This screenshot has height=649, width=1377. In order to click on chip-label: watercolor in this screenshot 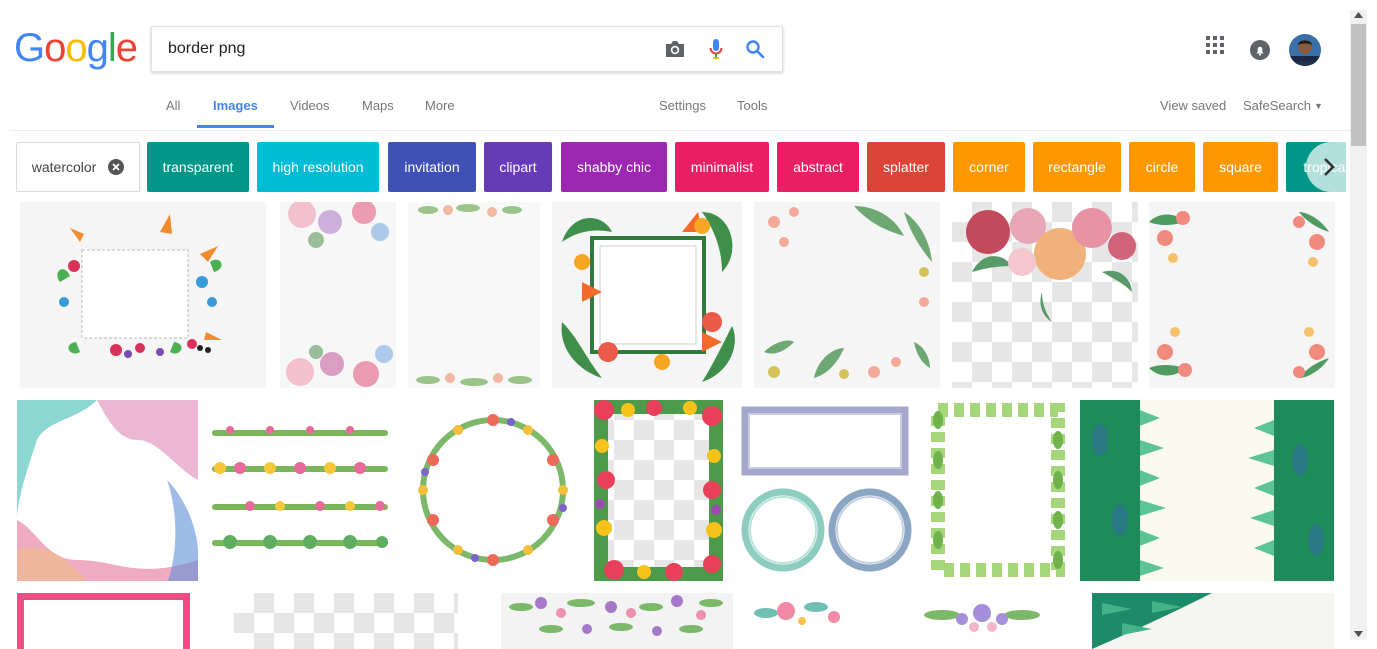, I will do `click(64, 167)`.